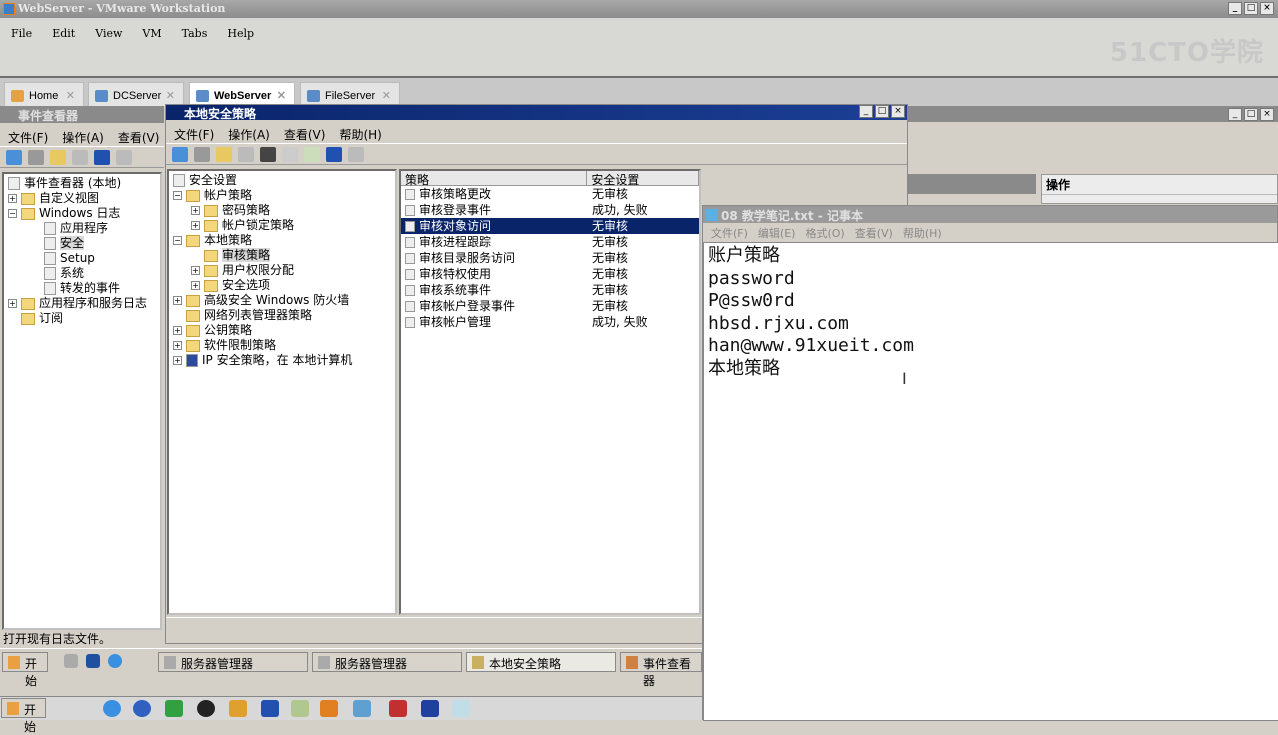  What do you see at coordinates (329, 708) in the screenshot?
I see `vmware-icon` at bounding box center [329, 708].